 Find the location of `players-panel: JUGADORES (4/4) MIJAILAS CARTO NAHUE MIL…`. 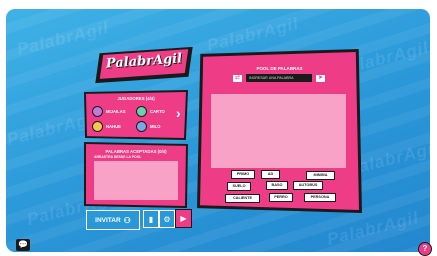

players-panel: JUGADORES (4/4) MIJAILAS CARTO NAHUE MIL… is located at coordinates (136, 115).